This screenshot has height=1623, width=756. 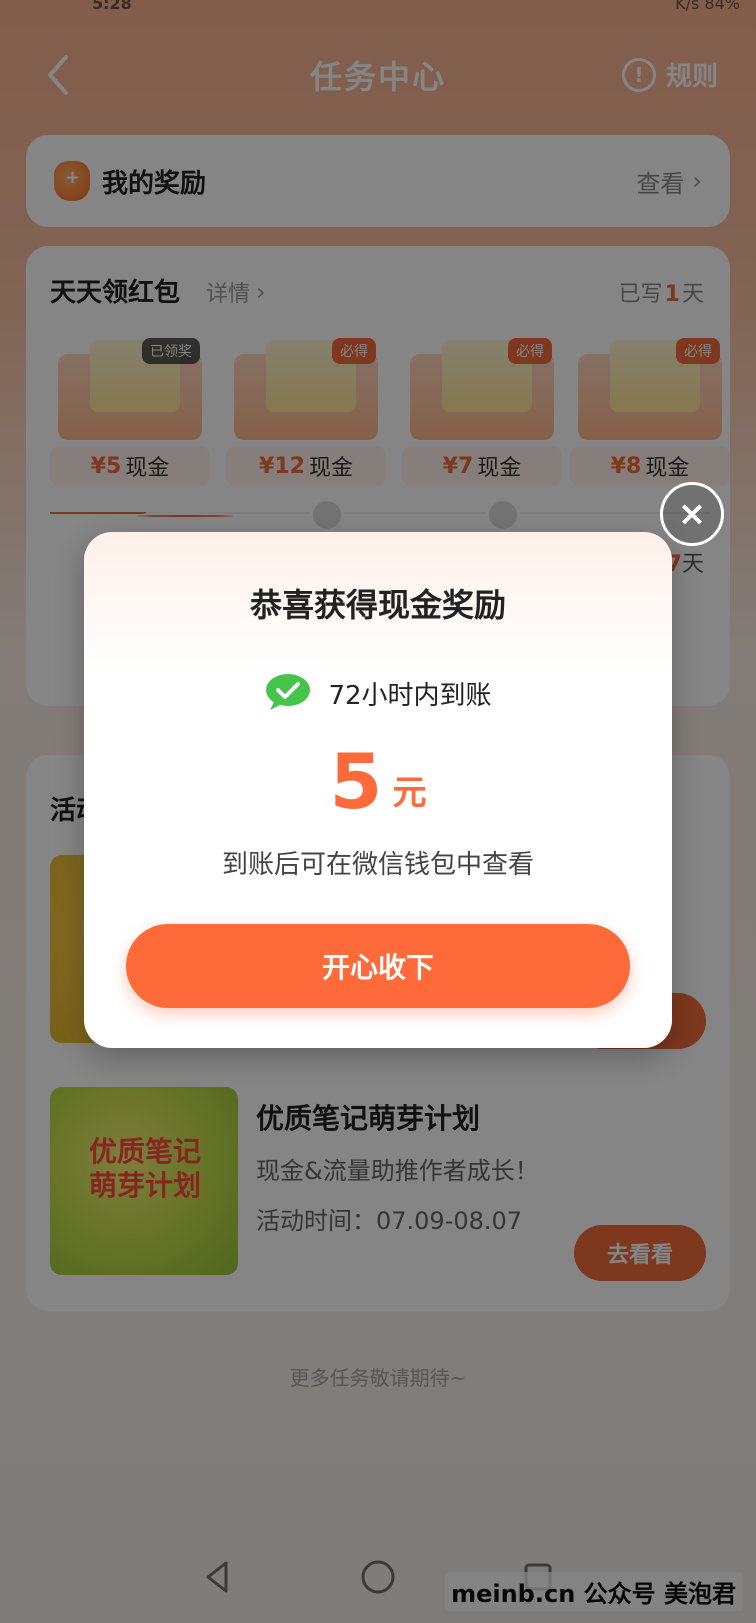 What do you see at coordinates (378, 966) in the screenshot?
I see `accept-button: 开心收下` at bounding box center [378, 966].